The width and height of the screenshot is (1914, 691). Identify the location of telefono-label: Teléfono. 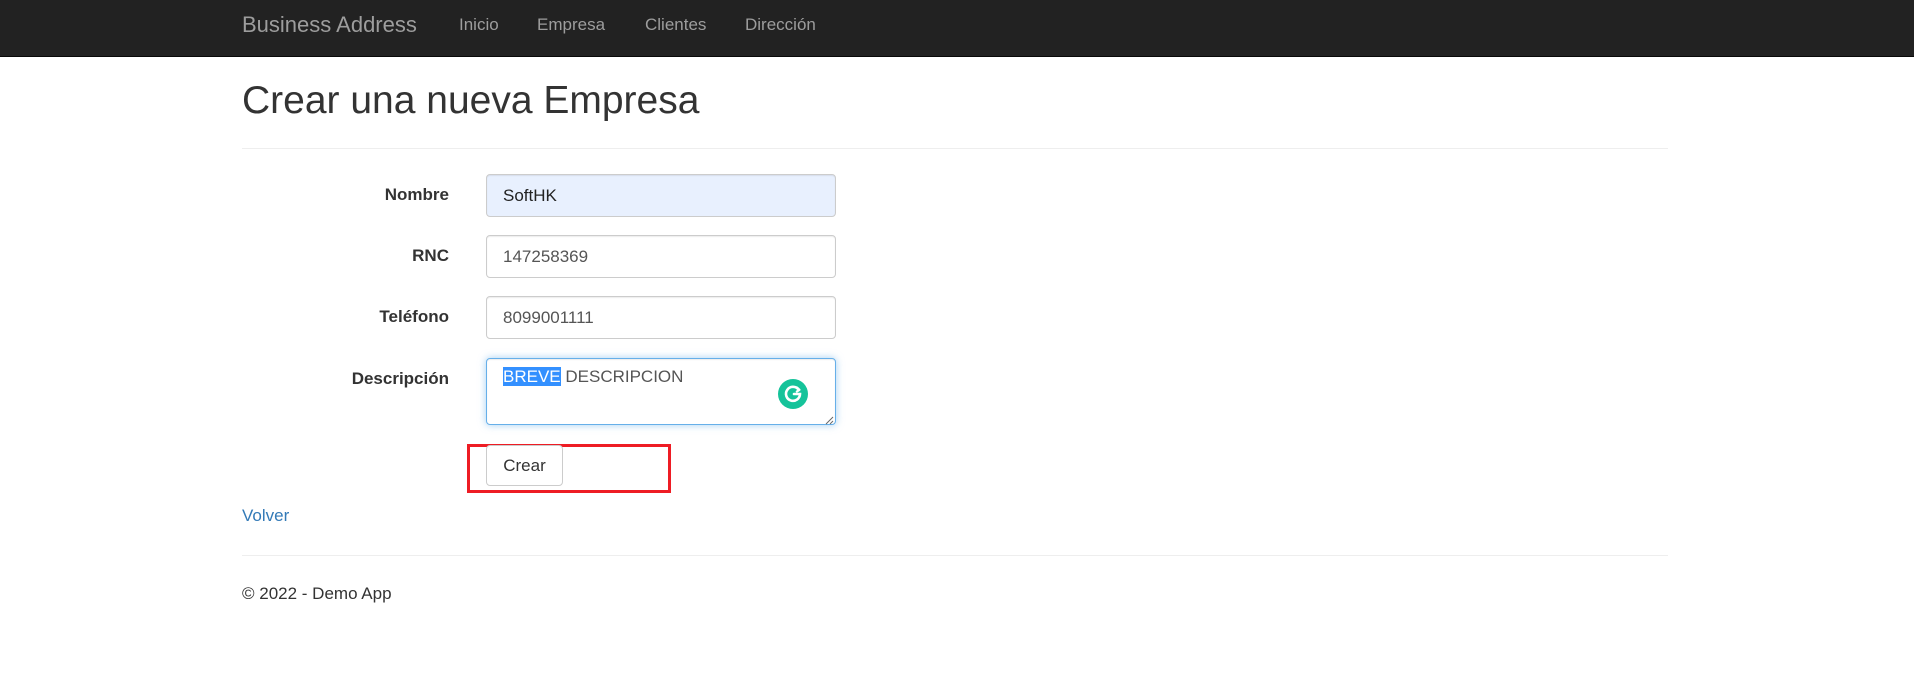
(414, 316).